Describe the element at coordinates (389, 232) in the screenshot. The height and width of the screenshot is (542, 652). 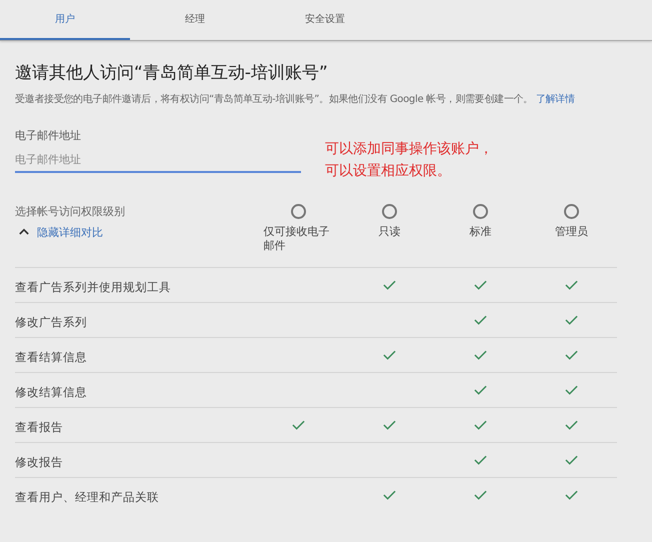
I see `level-label: 只读` at that location.